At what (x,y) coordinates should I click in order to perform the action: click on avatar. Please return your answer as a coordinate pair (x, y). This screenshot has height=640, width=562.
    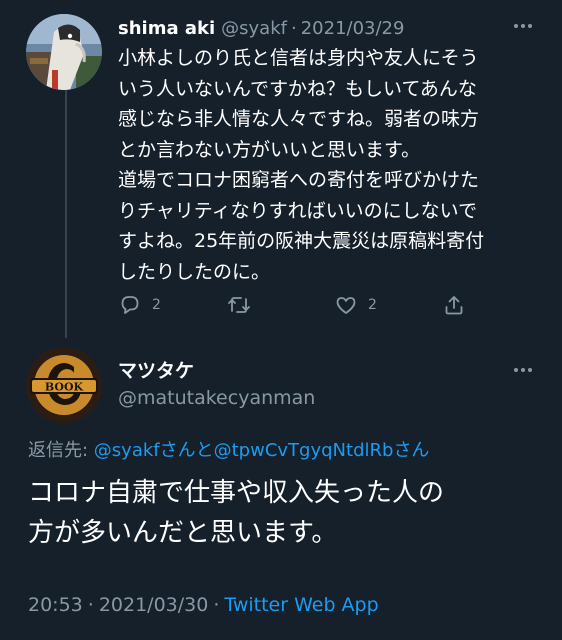
    Looking at the image, I should click on (64, 52).